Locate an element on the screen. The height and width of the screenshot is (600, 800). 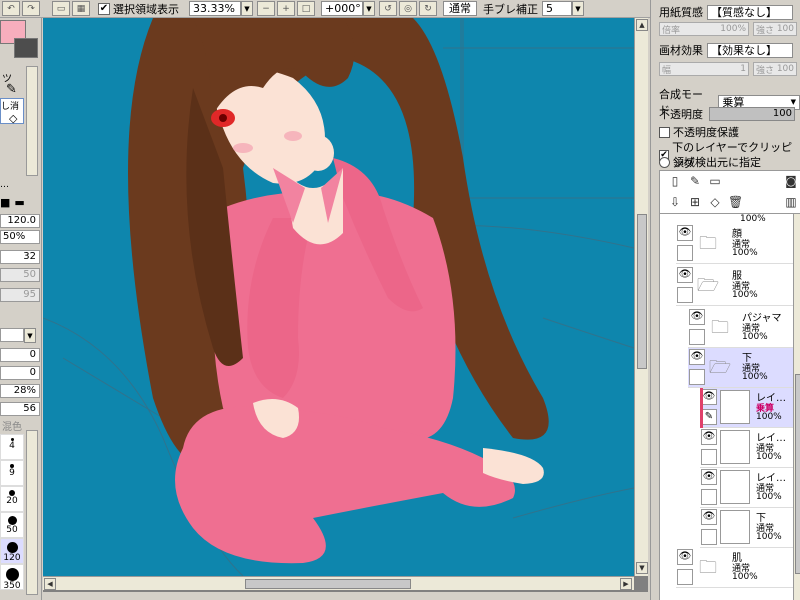
show-selection-toggle: ✔ 選択領域表示 is located at coordinates (138, 9).